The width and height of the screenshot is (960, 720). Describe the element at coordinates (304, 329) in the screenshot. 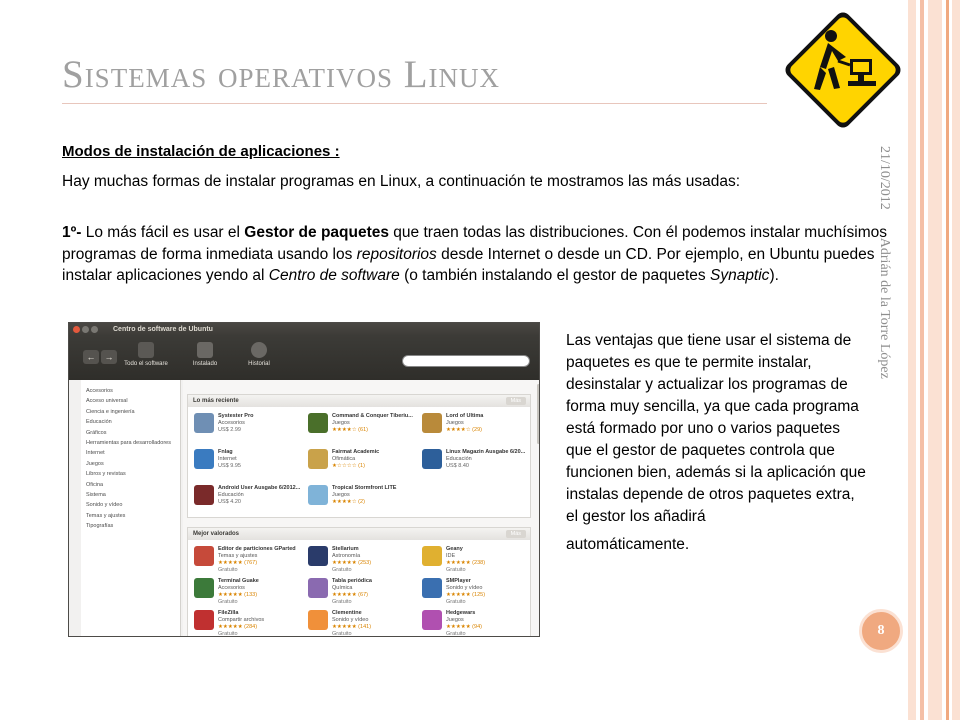

I see `window-titlebar: Centro de software de Ubuntu` at that location.